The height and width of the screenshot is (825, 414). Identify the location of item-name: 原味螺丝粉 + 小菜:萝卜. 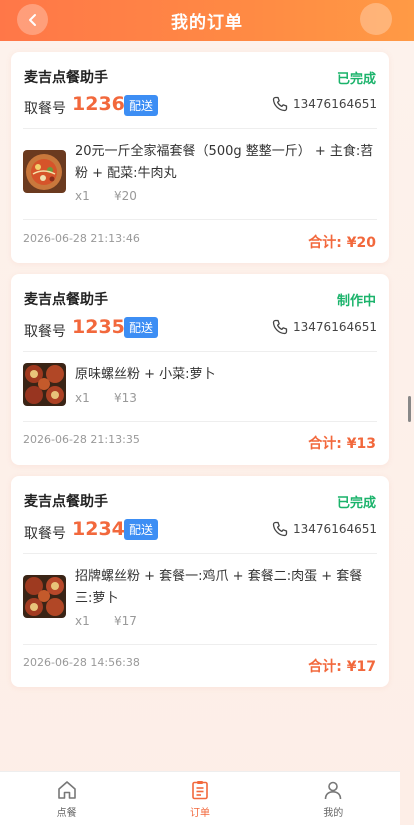
(145, 374).